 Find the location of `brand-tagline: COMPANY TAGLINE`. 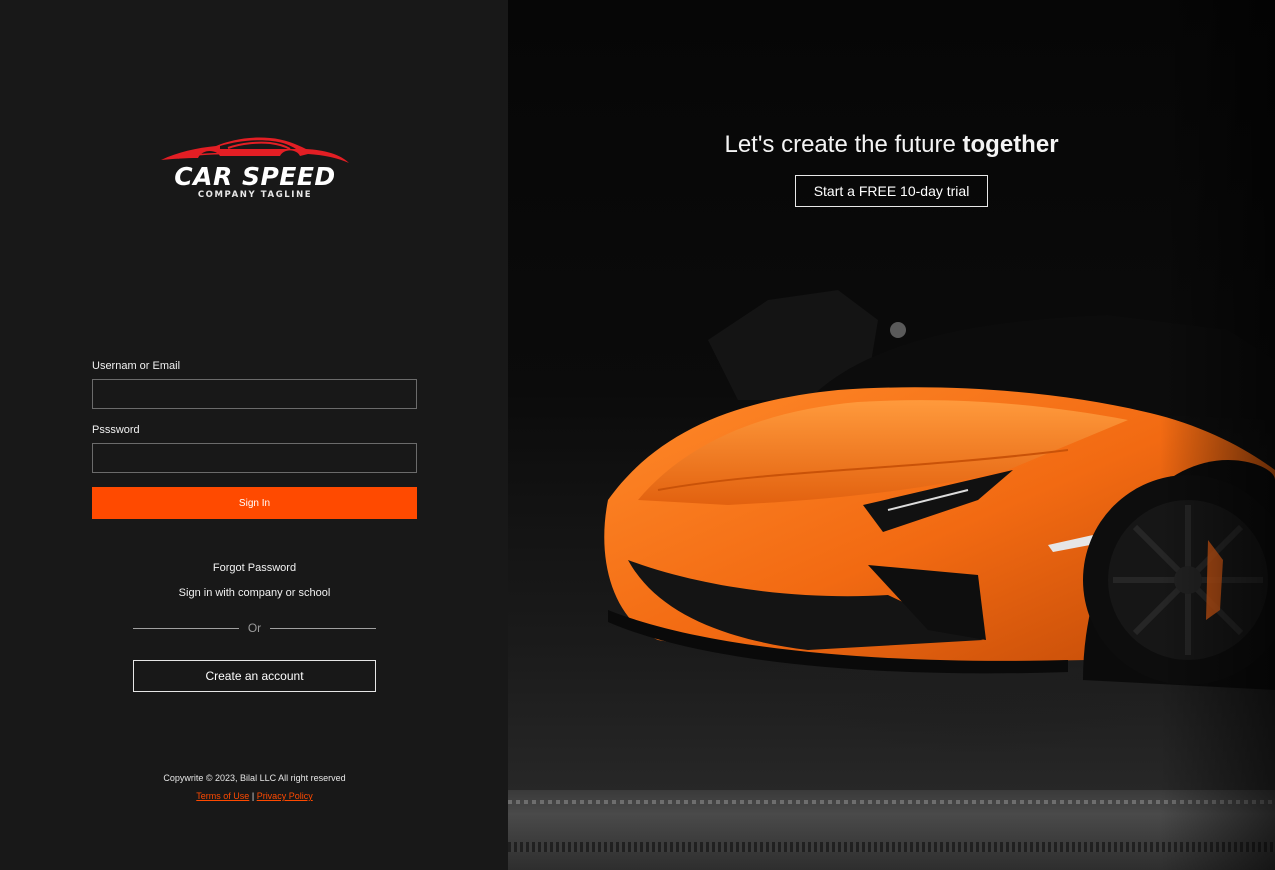

brand-tagline: COMPANY TAGLINE is located at coordinates (255, 195).